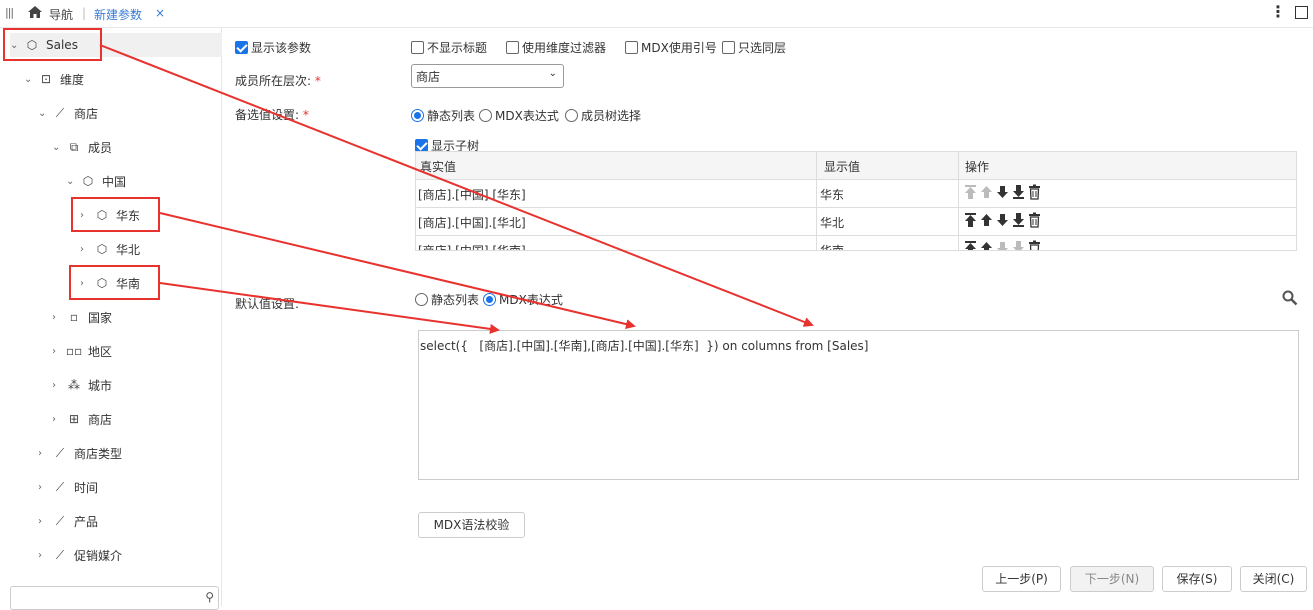 This screenshot has height=610, width=1313. I want to click on cell-display-value: 华东, so click(832, 195).